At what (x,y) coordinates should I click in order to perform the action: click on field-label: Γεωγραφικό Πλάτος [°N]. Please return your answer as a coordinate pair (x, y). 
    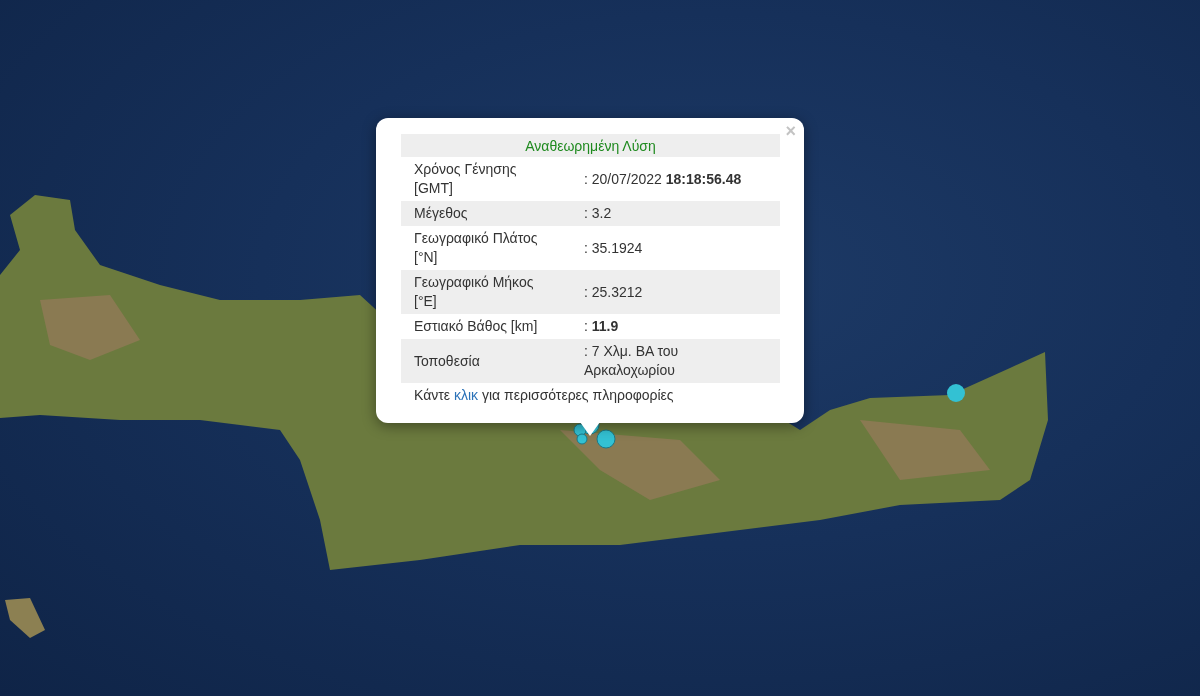
    Looking at the image, I should click on (492, 248).